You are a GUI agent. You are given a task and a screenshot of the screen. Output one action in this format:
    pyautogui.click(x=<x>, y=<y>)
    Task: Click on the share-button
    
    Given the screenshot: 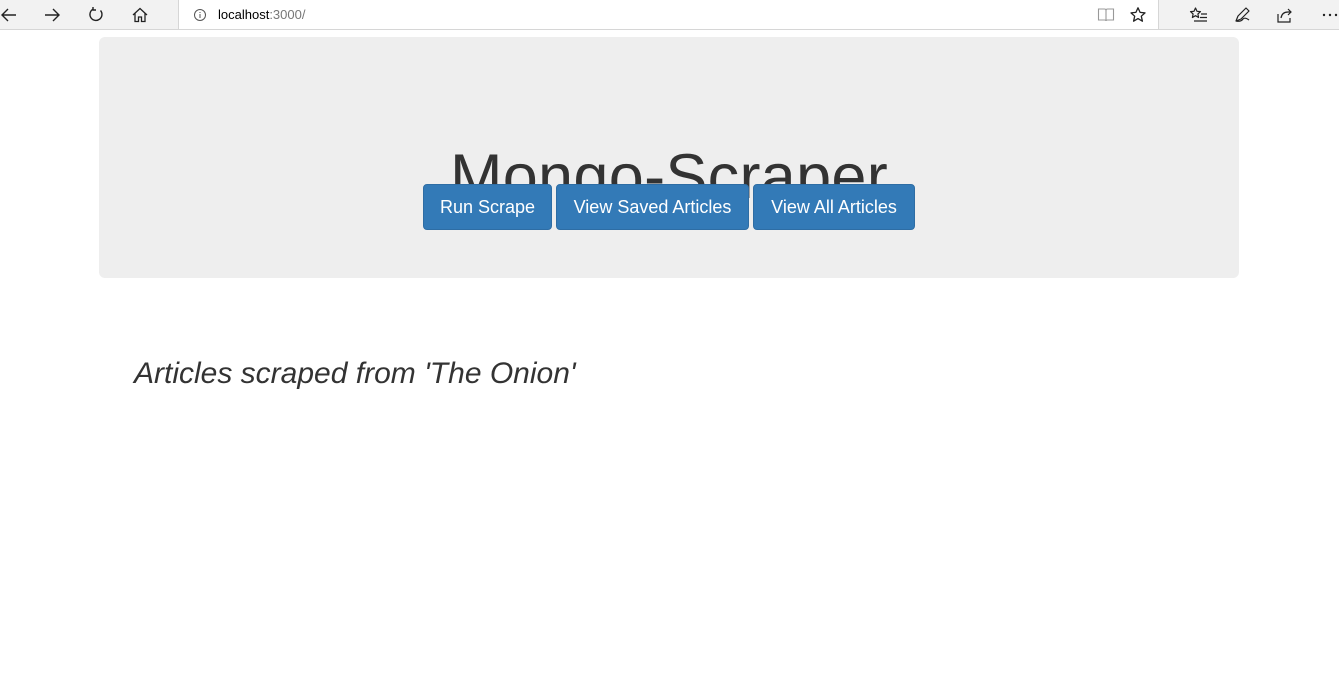 What is the action you would take?
    pyautogui.click(x=1285, y=15)
    